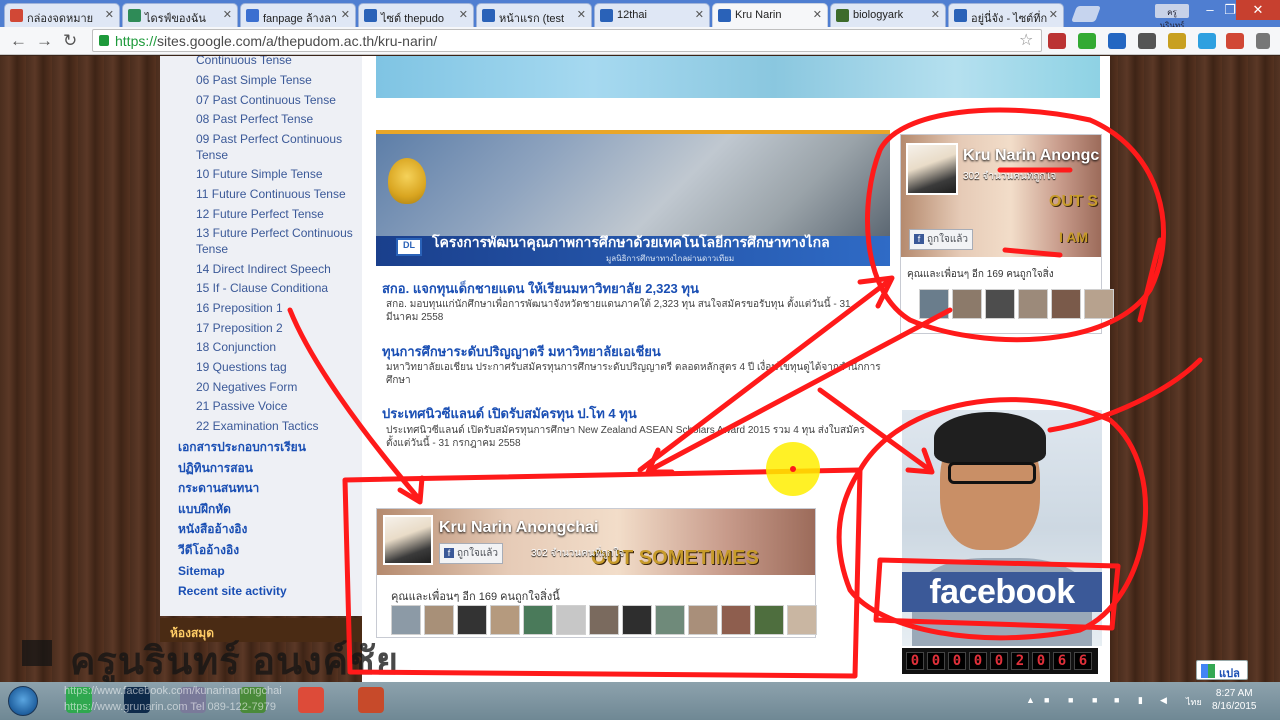 Image resolution: width=1280 pixels, height=720 pixels. Describe the element at coordinates (416, 15) in the screenshot. I see `tab-3: ไซต์ thepudo ✕` at that location.